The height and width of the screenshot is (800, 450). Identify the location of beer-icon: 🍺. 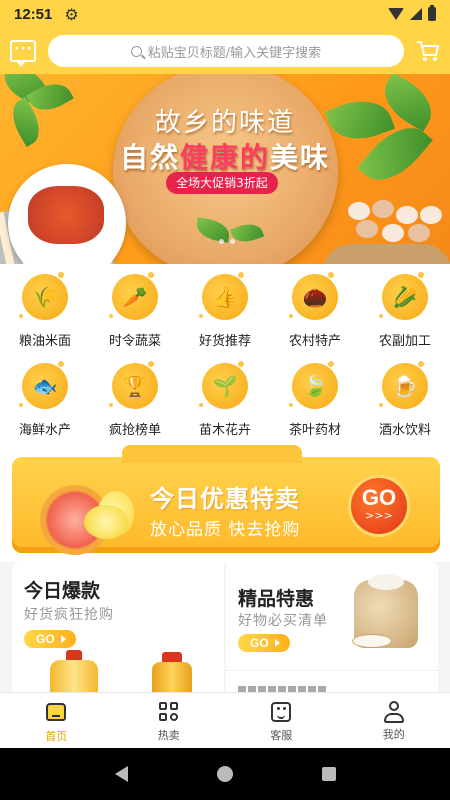
(403, 385).